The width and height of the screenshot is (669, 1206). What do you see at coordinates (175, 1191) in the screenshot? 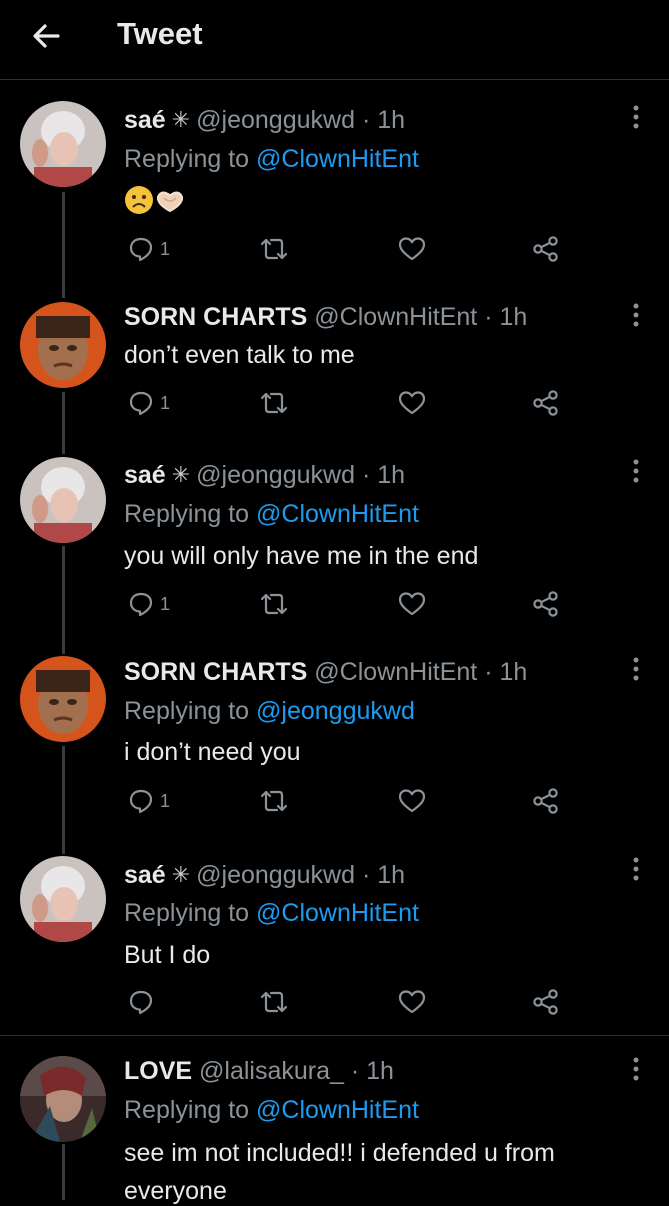
I see `tweet-text-continued: everyone` at bounding box center [175, 1191].